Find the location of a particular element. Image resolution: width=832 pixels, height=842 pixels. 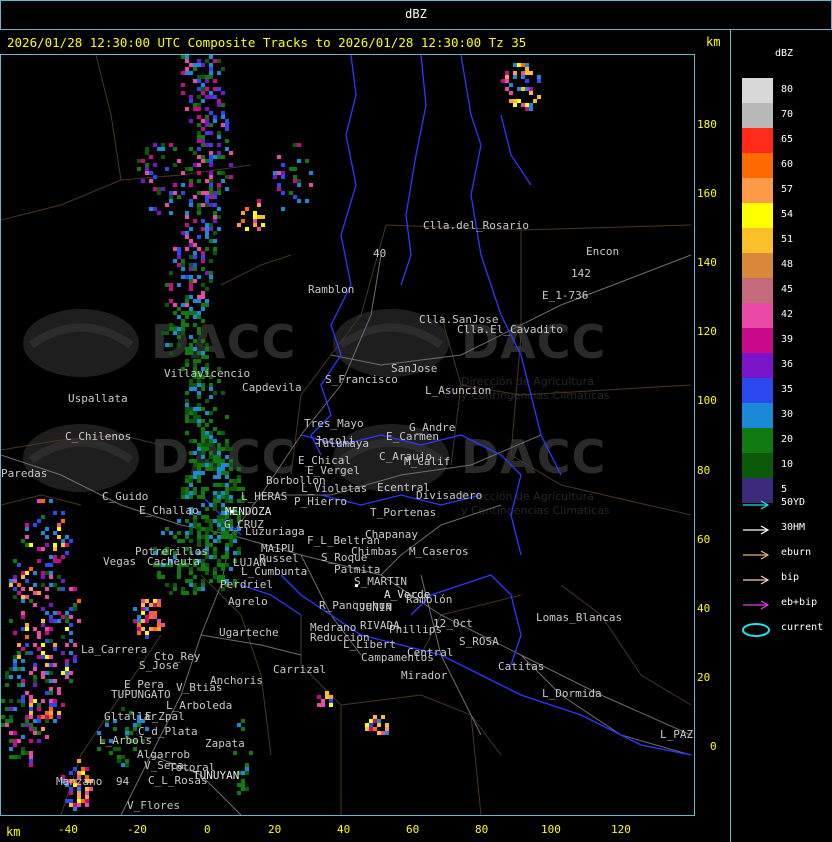

legend-label: 70 is located at coordinates (787, 114).